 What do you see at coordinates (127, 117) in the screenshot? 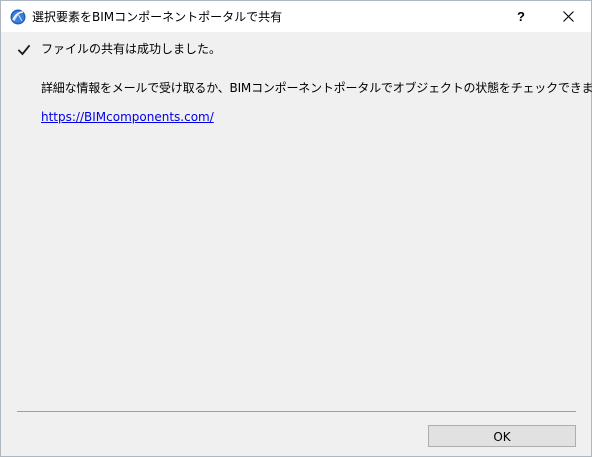
I see `portal-link: https://BIMcomponents.com/` at bounding box center [127, 117].